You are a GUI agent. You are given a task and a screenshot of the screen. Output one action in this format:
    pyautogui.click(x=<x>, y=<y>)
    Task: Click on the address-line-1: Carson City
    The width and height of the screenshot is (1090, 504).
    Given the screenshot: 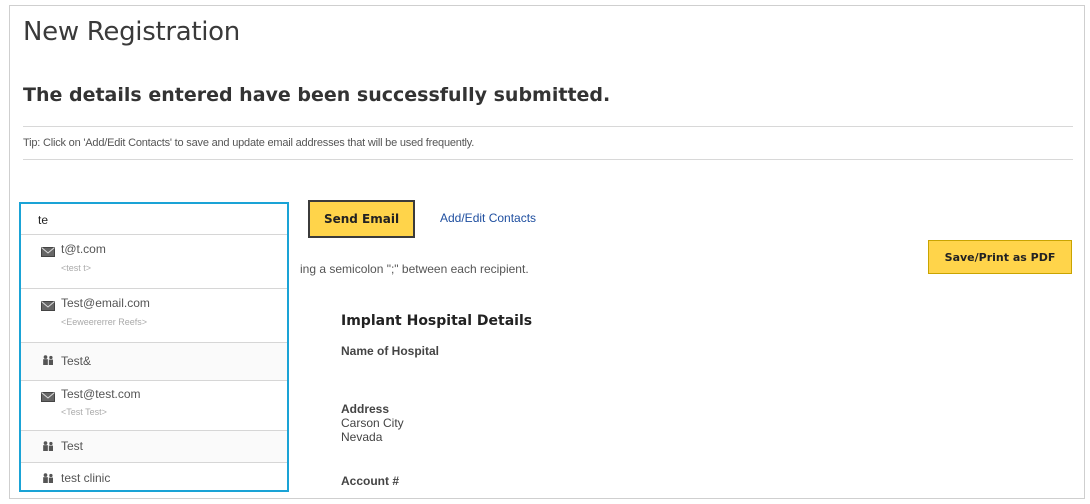 What is the action you would take?
    pyautogui.click(x=372, y=423)
    